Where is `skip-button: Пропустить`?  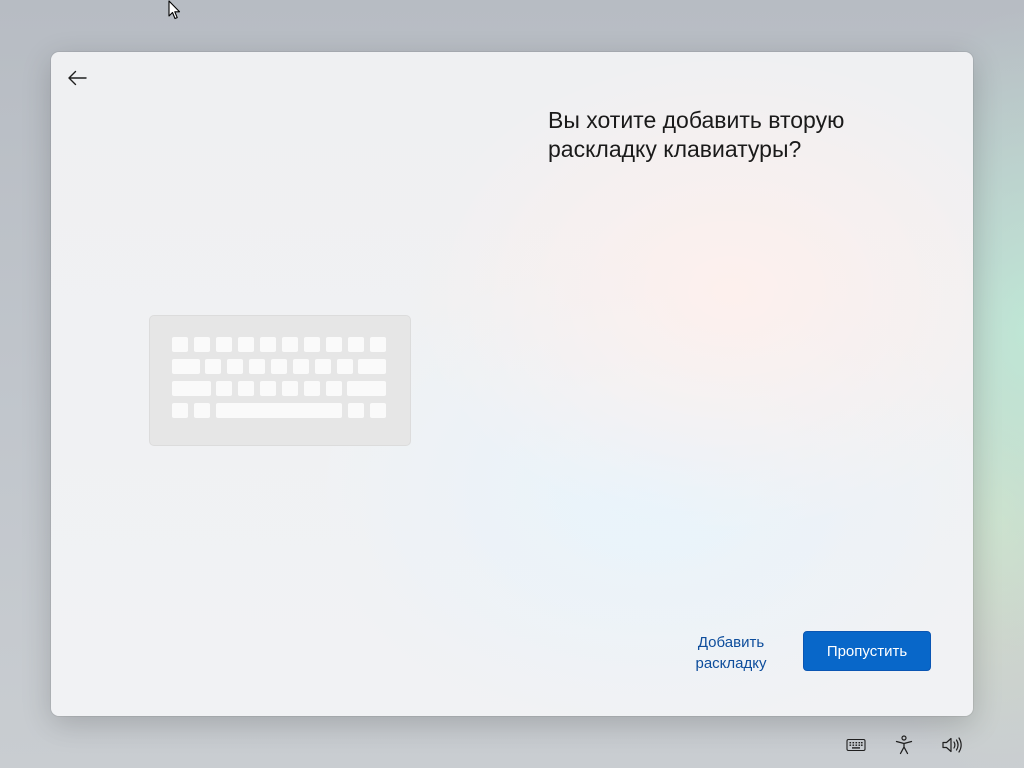
skip-button: Пропустить is located at coordinates (867, 651).